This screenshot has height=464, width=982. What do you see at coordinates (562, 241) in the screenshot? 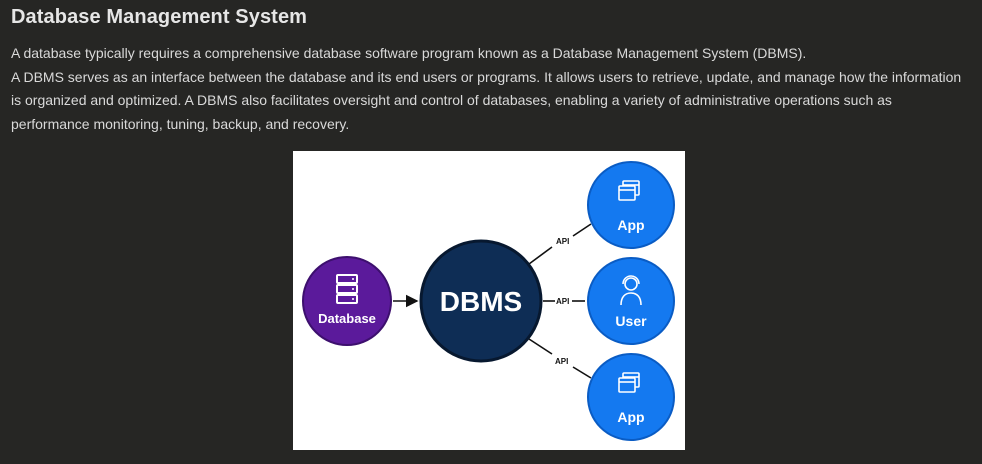
I see `api-label-top: API` at bounding box center [562, 241].